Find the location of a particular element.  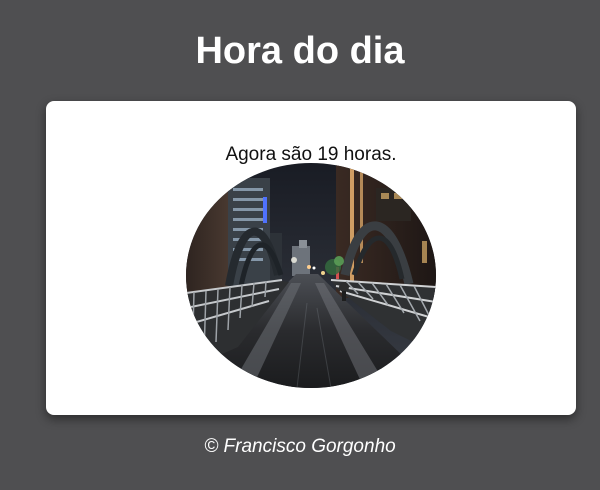

copyright-footer: © Francisco Gorgonho is located at coordinates (300, 446).